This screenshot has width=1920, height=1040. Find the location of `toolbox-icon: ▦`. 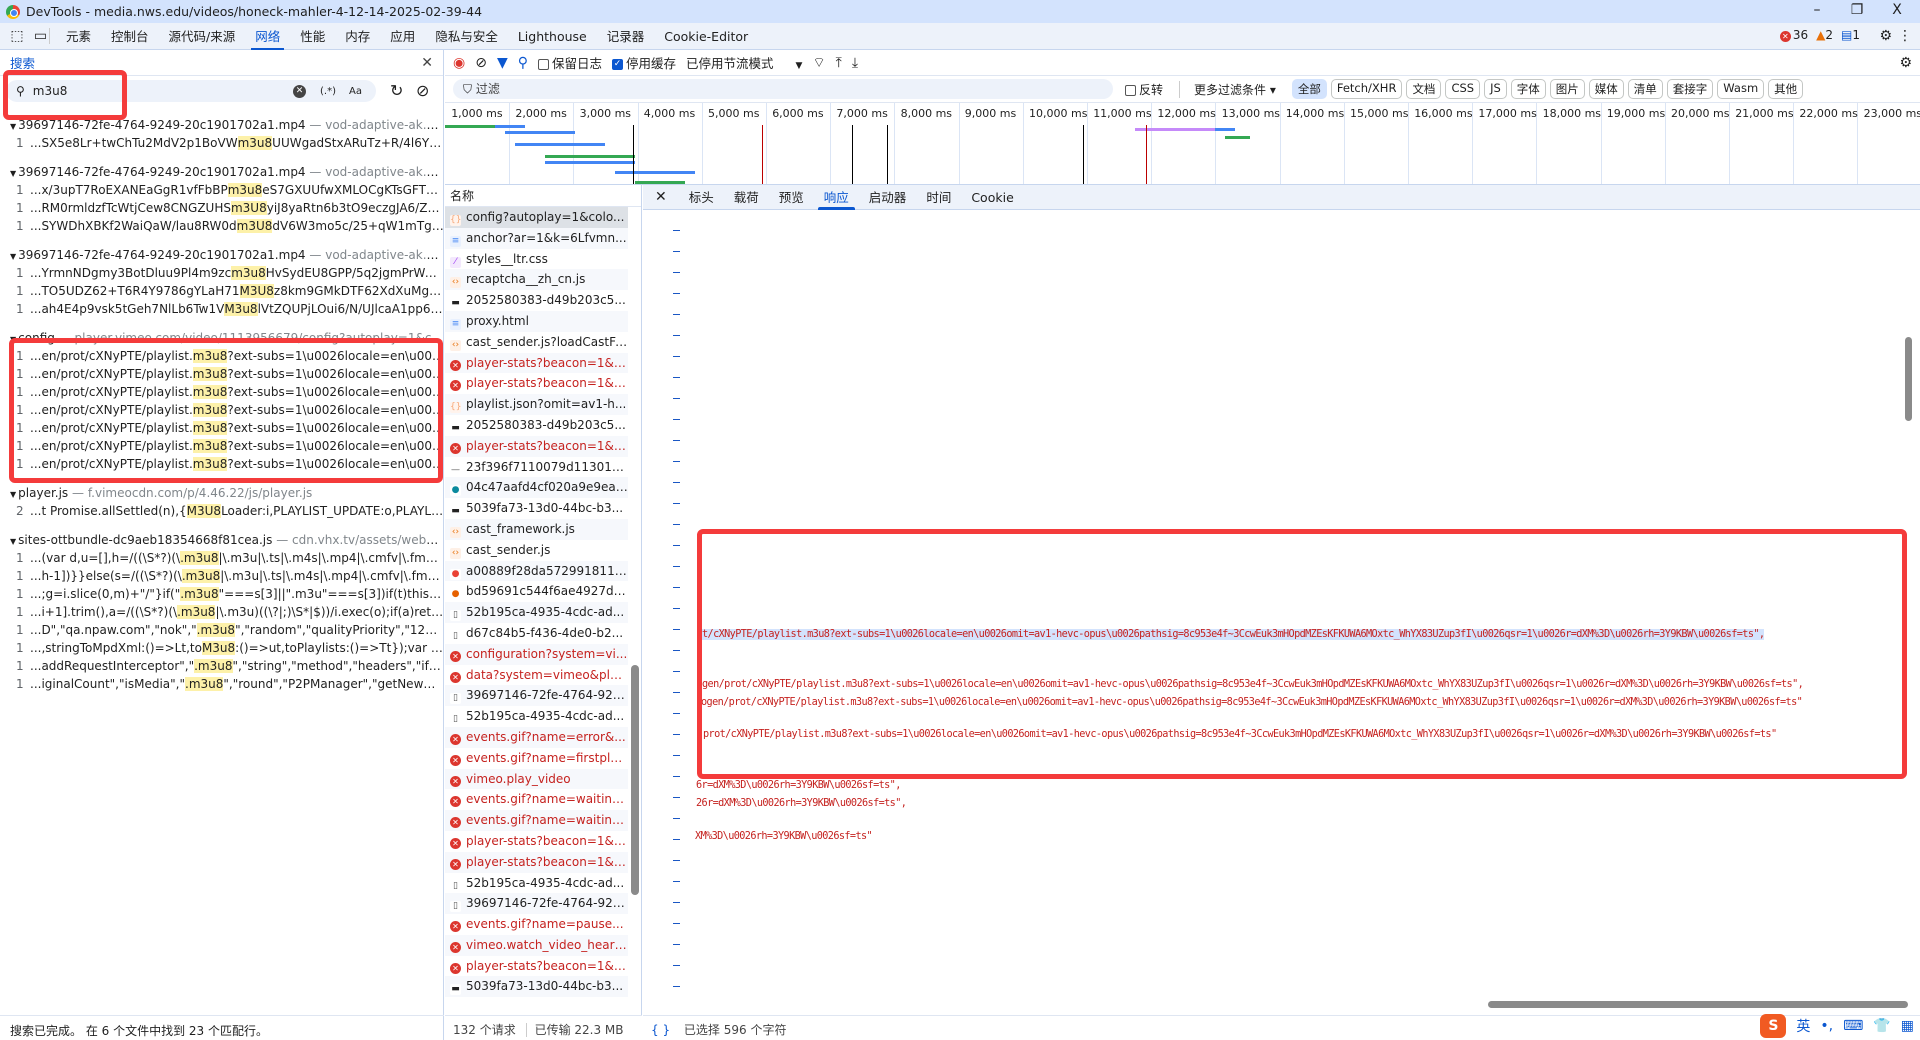

toolbox-icon: ▦ is located at coordinates (1907, 1026).